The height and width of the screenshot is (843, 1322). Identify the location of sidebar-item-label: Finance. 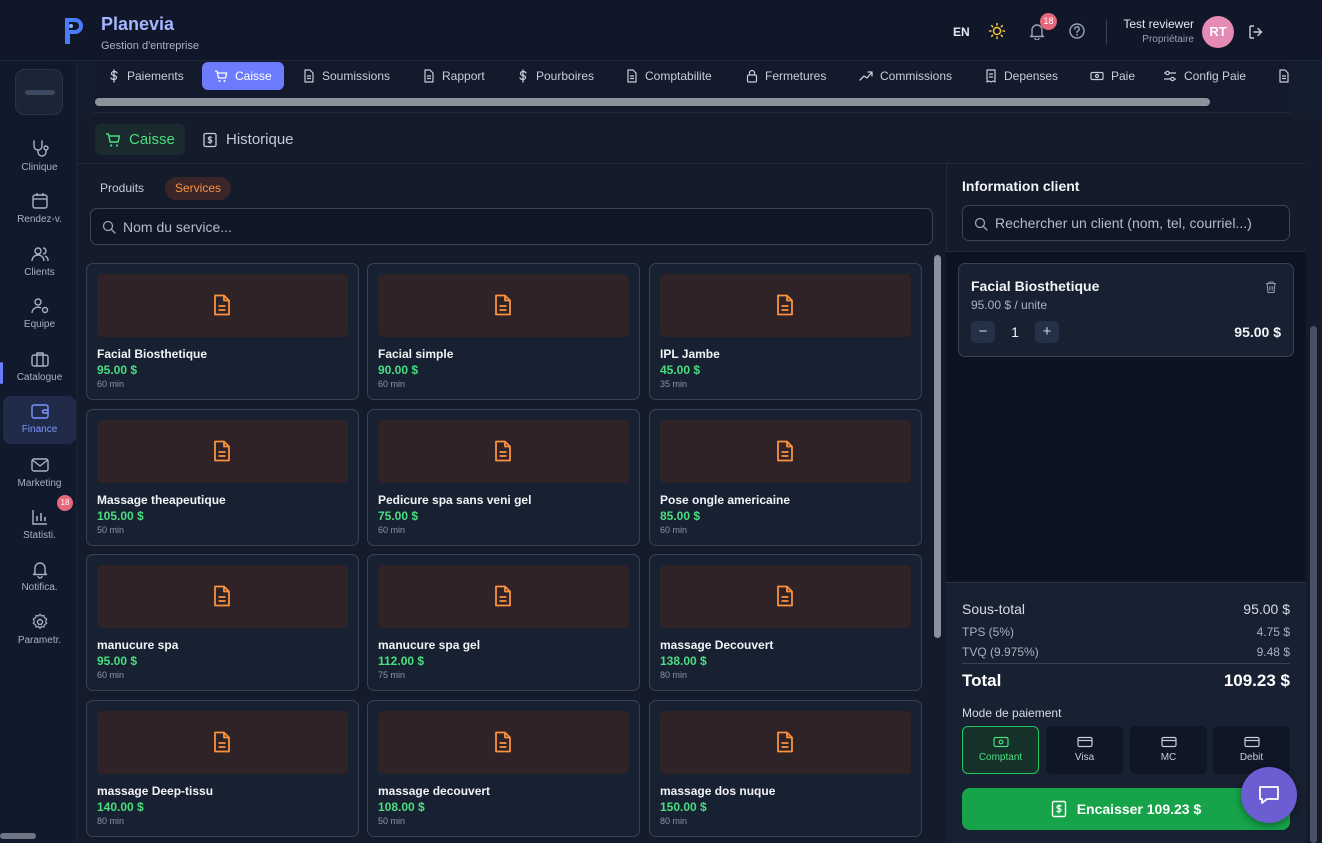
(39, 429).